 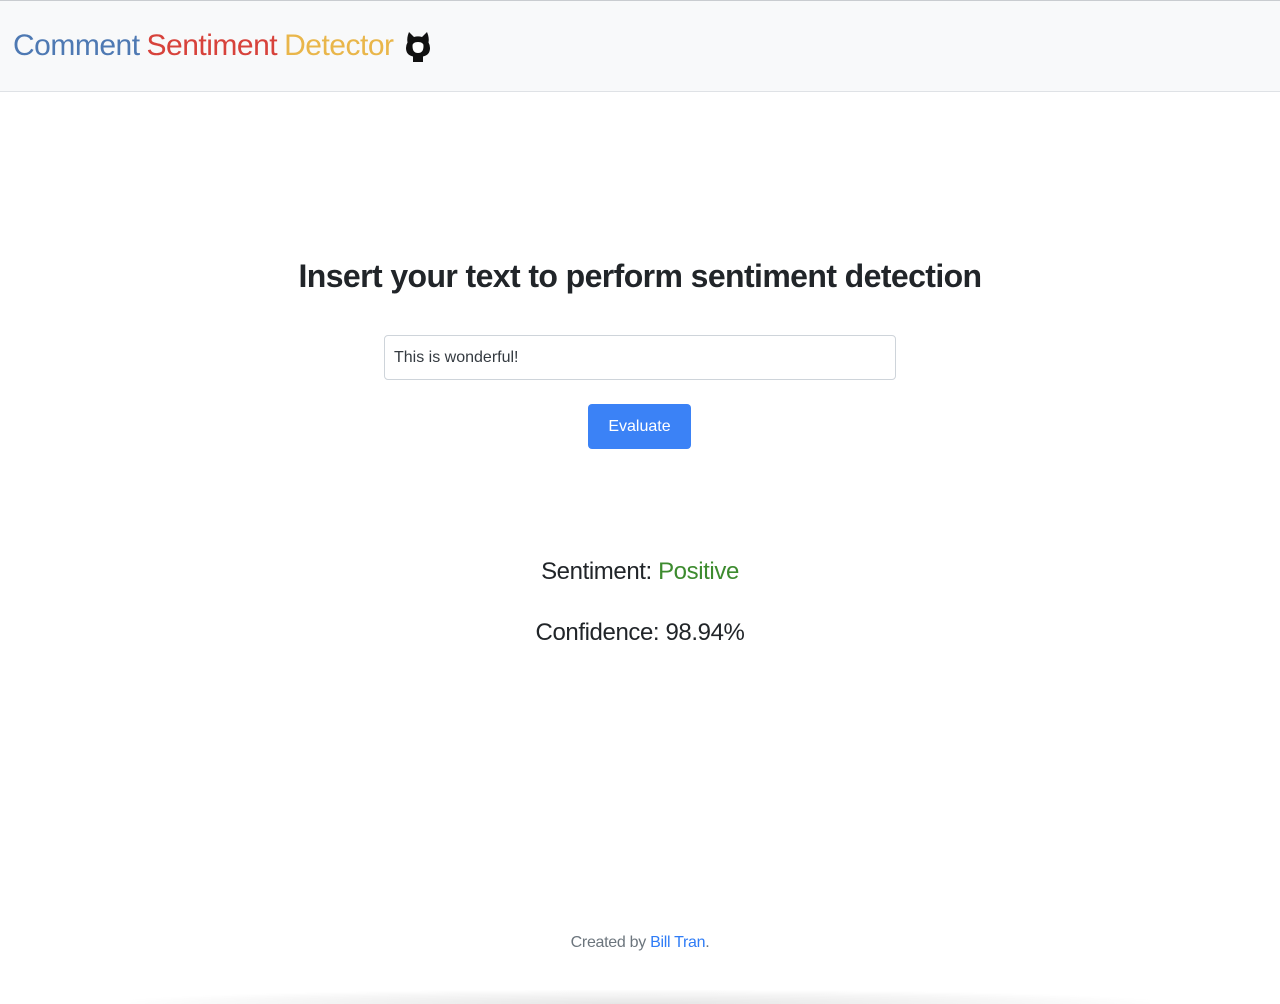 I want to click on brand-link: Comment Sentiment Detector, so click(x=203, y=46).